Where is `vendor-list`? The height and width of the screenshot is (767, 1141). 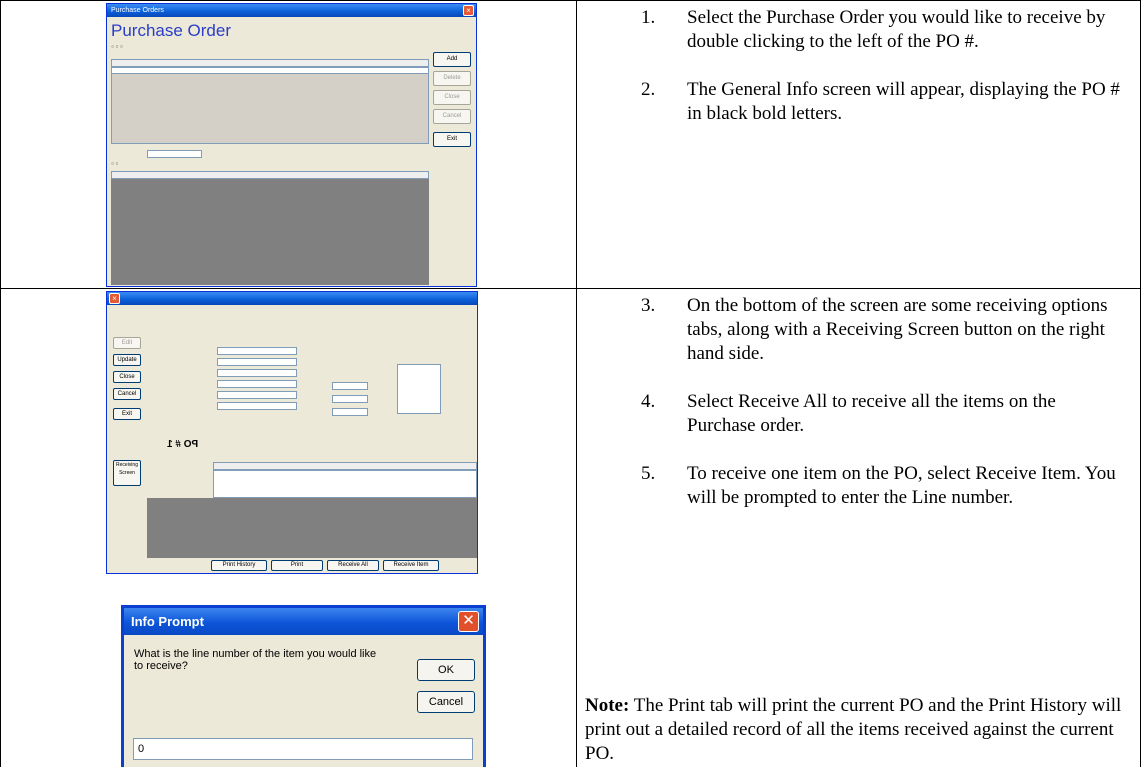 vendor-list is located at coordinates (419, 389).